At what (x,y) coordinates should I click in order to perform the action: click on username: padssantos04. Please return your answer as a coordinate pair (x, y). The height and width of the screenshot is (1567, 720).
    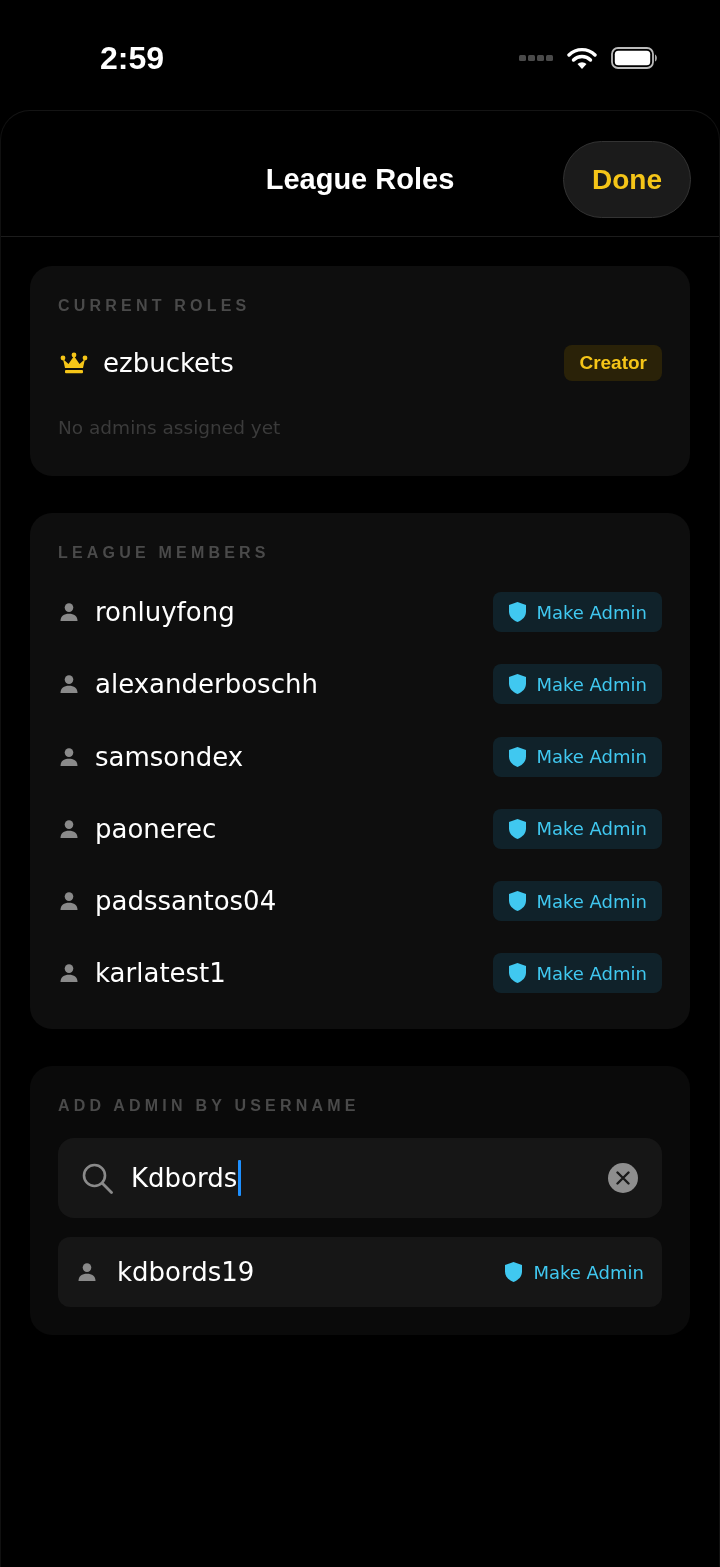
    Looking at the image, I should click on (186, 901).